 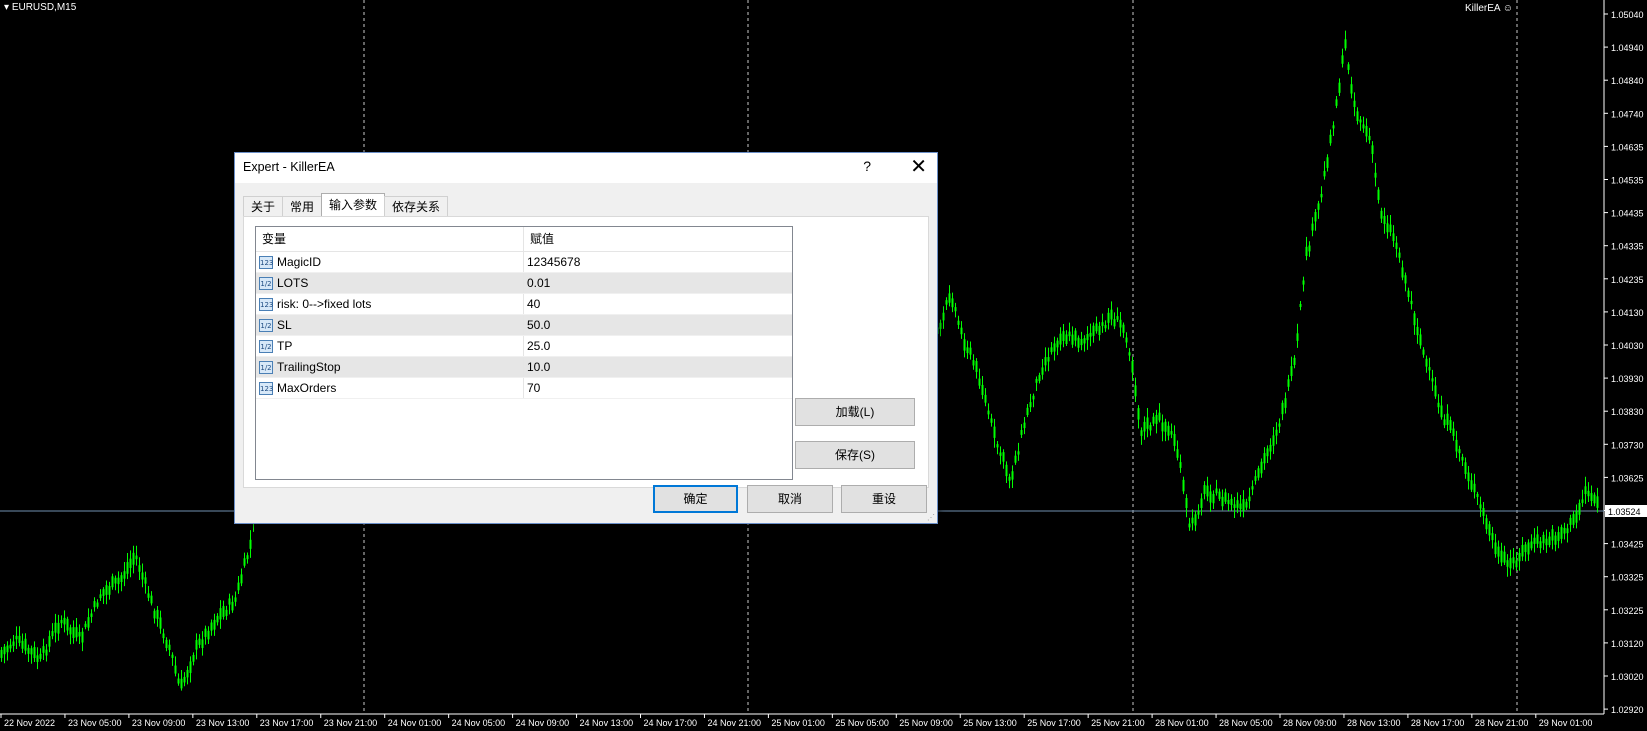 I want to click on header-variable: 变量, so click(x=390, y=239).